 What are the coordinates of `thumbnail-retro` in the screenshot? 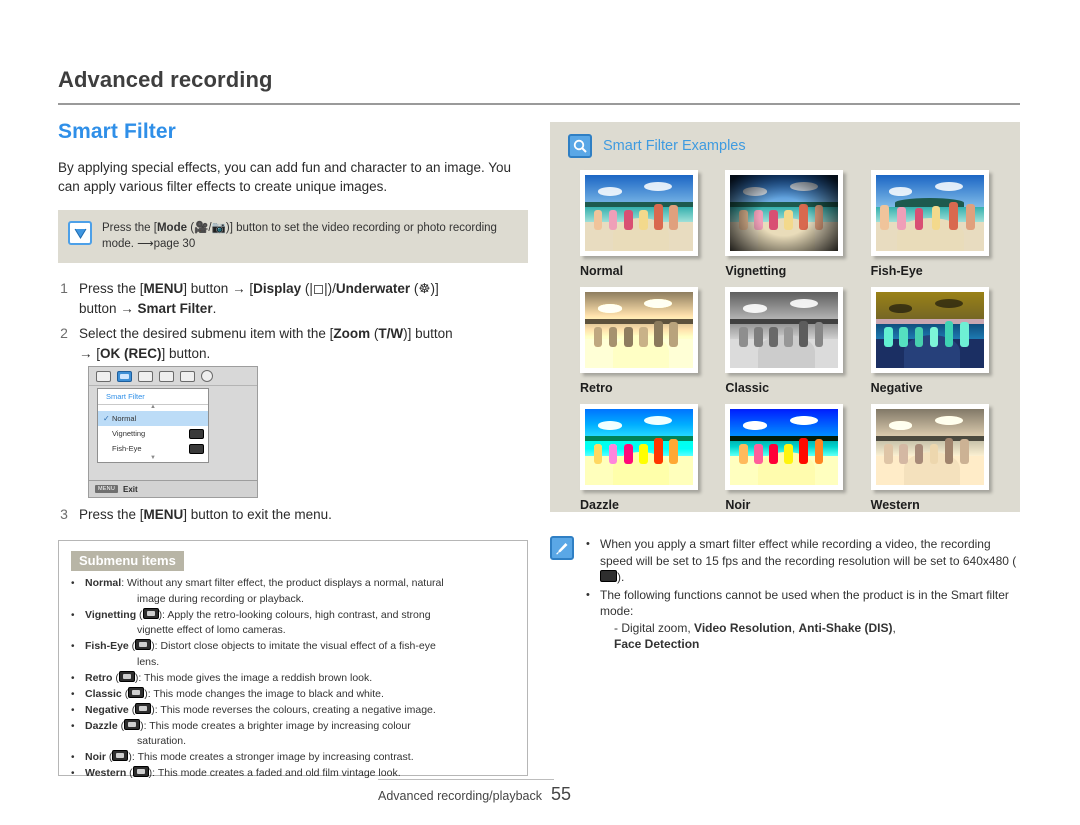 It's located at (639, 330).